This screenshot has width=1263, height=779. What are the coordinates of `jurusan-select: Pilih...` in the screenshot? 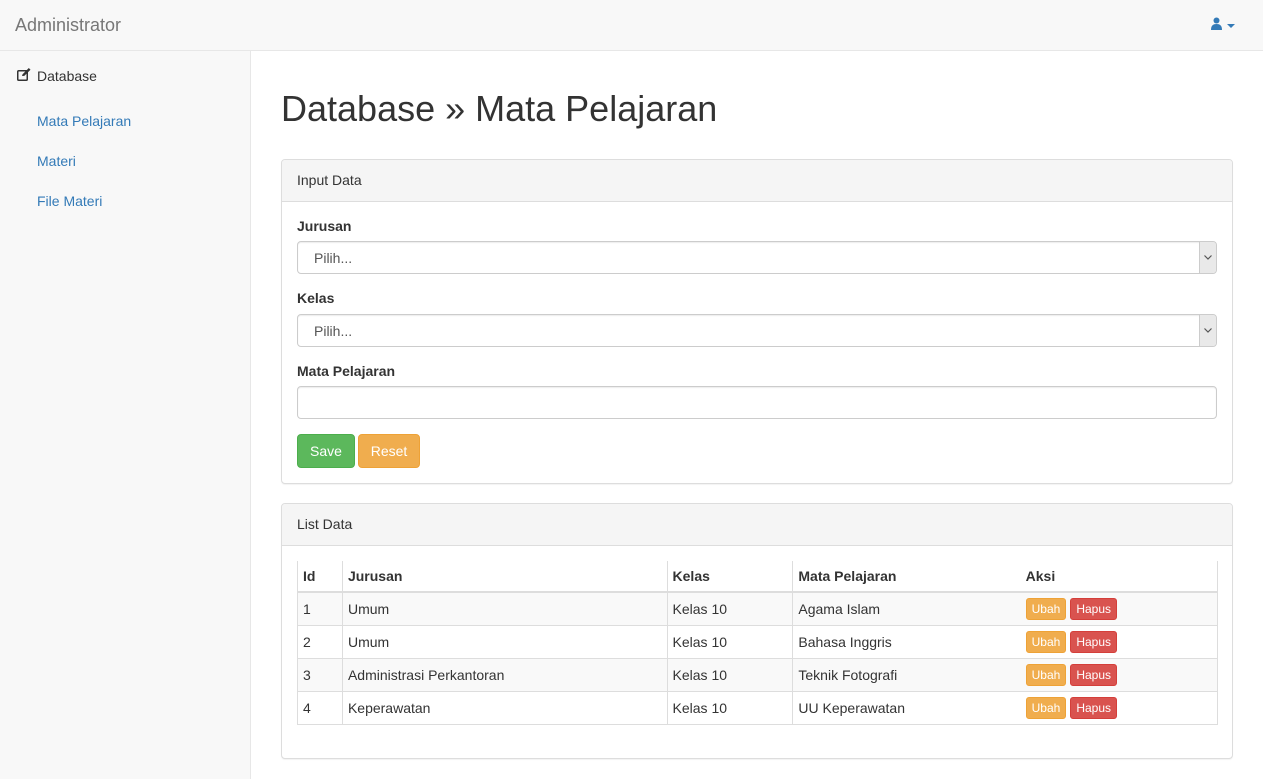 It's located at (757, 257).